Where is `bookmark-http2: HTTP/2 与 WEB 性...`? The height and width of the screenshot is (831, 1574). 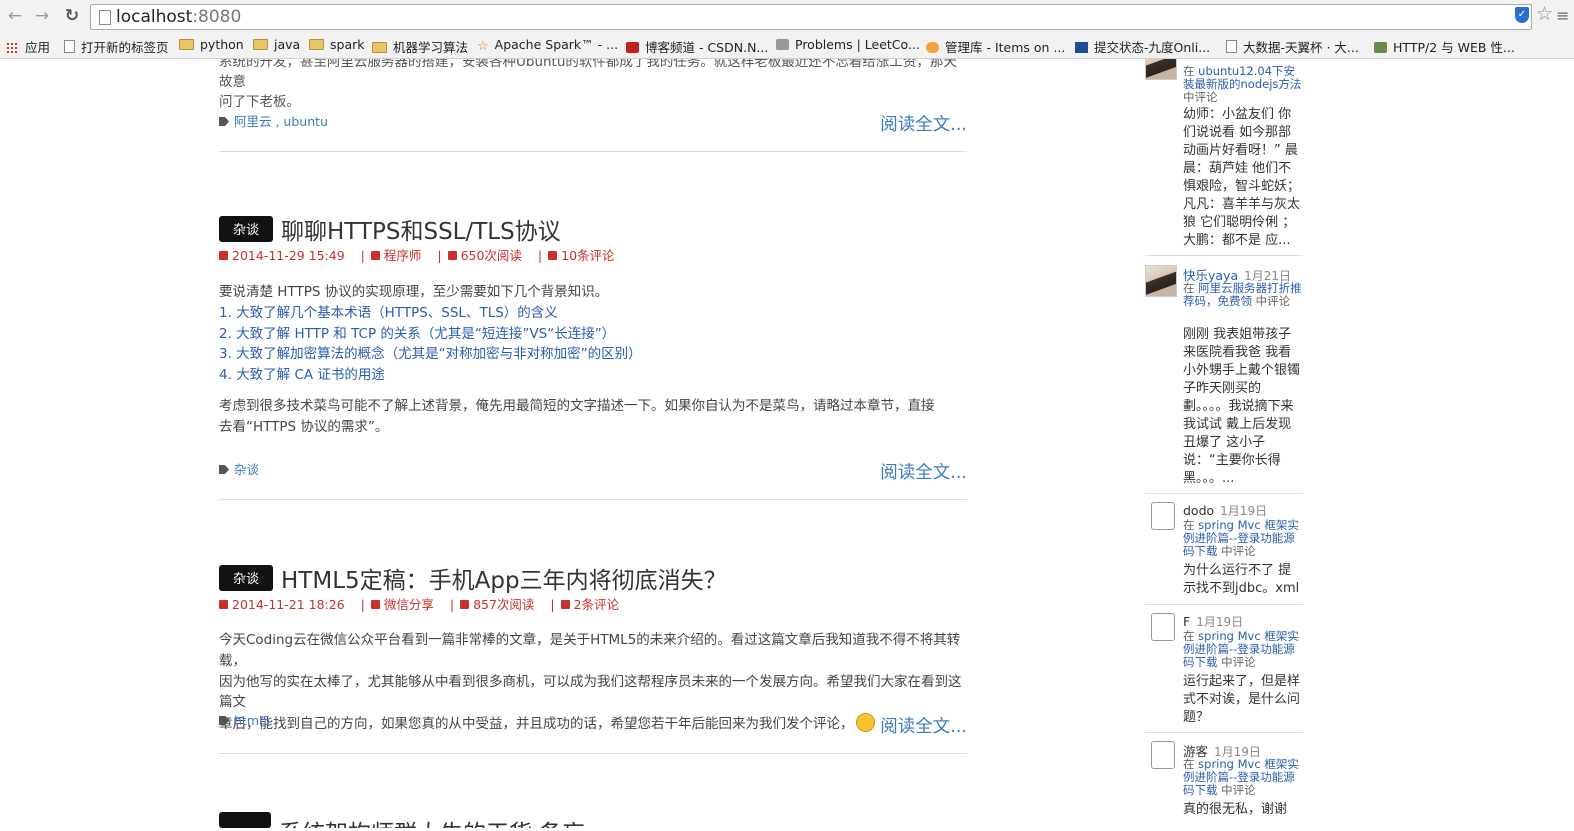
bookmark-http2: HTTP/2 与 WEB 性... is located at coordinates (1444, 46).